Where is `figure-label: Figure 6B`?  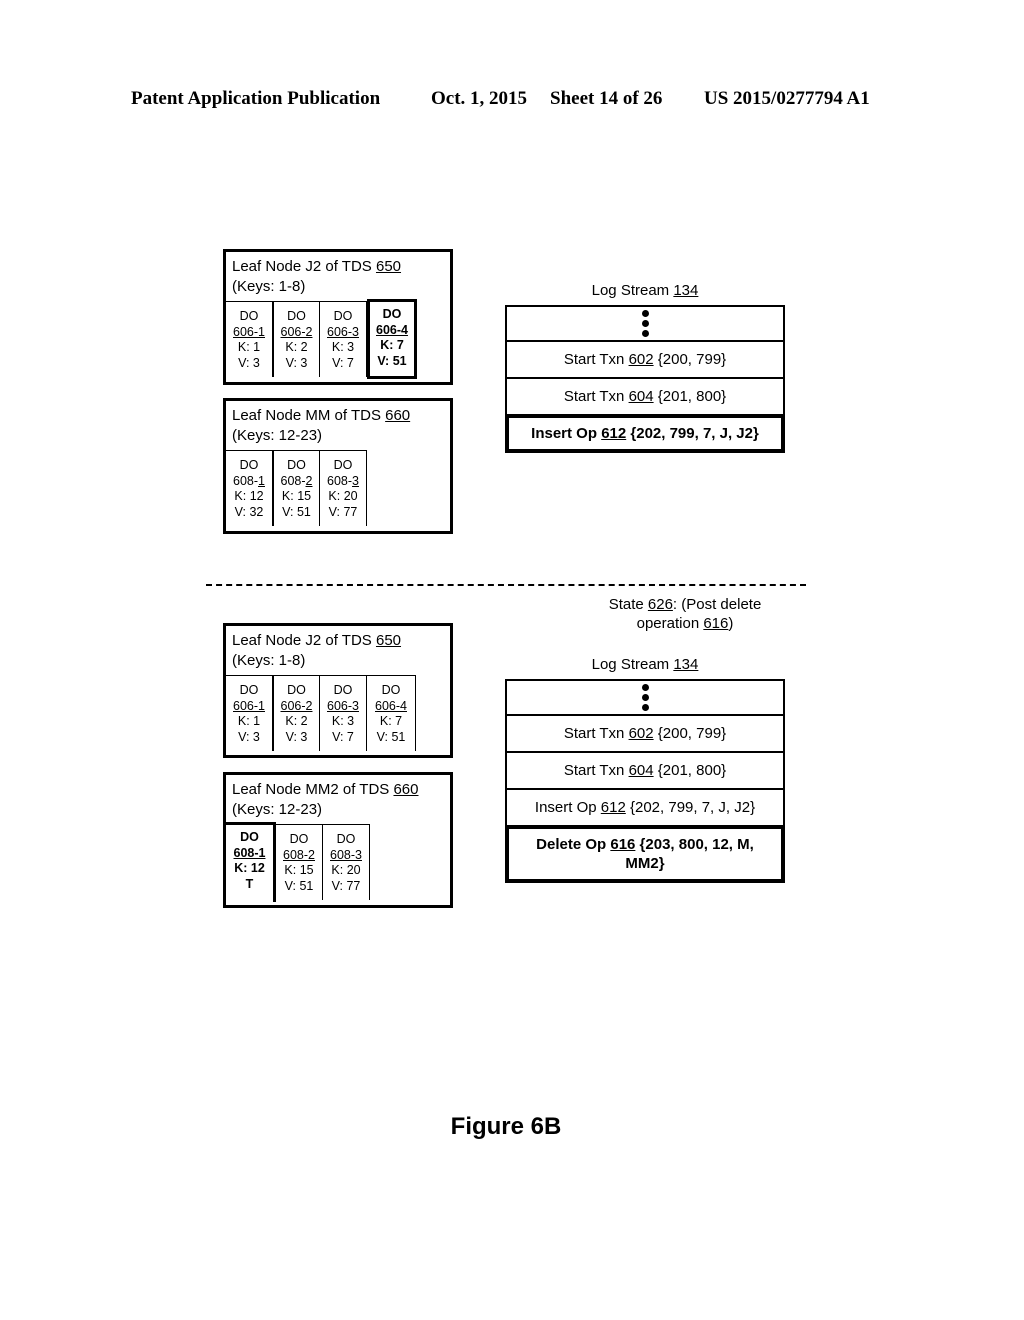 figure-label: Figure 6B is located at coordinates (506, 1126).